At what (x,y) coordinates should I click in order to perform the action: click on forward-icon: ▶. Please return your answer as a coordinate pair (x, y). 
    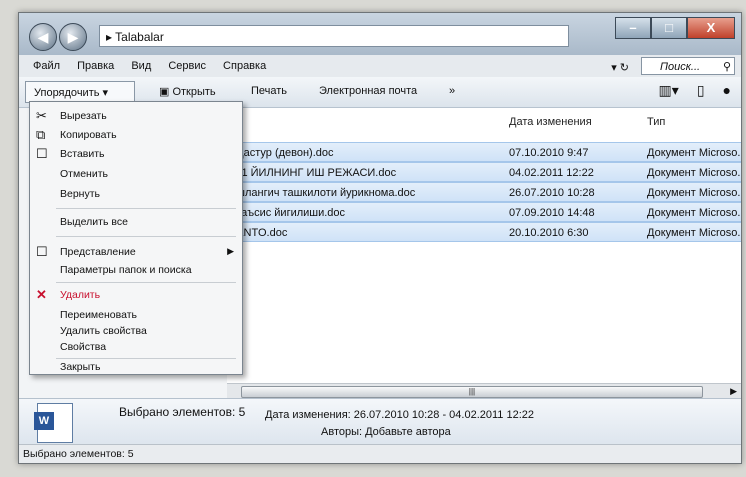
    Looking at the image, I should click on (73, 37).